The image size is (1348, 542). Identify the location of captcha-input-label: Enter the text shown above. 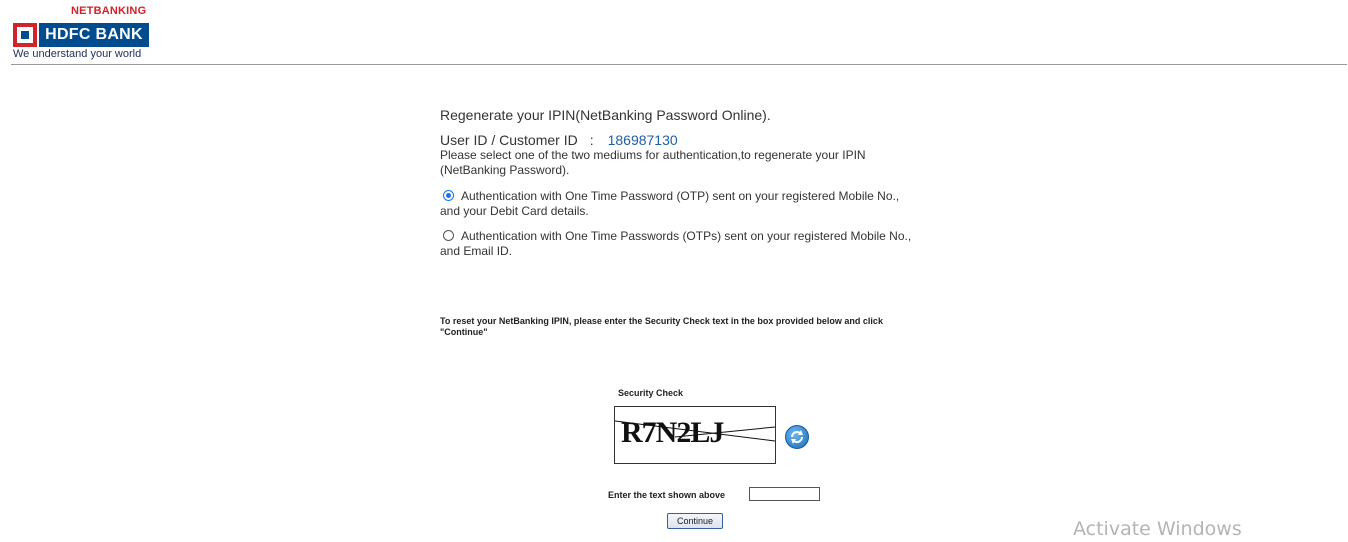
(667, 495).